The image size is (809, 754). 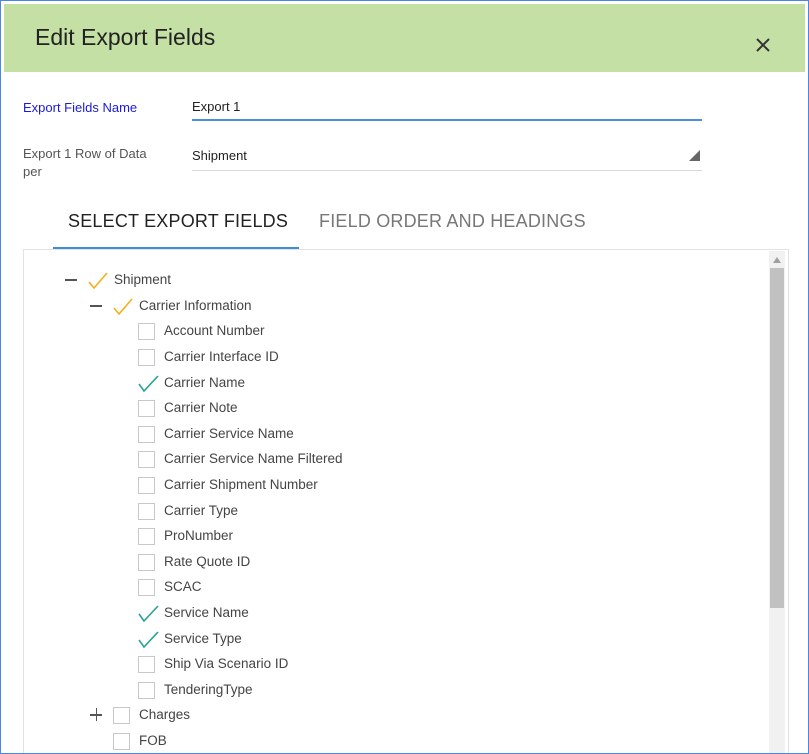 I want to click on tree-leaf-carrier-interface-id: Carrier Interface ID, so click(x=263, y=357).